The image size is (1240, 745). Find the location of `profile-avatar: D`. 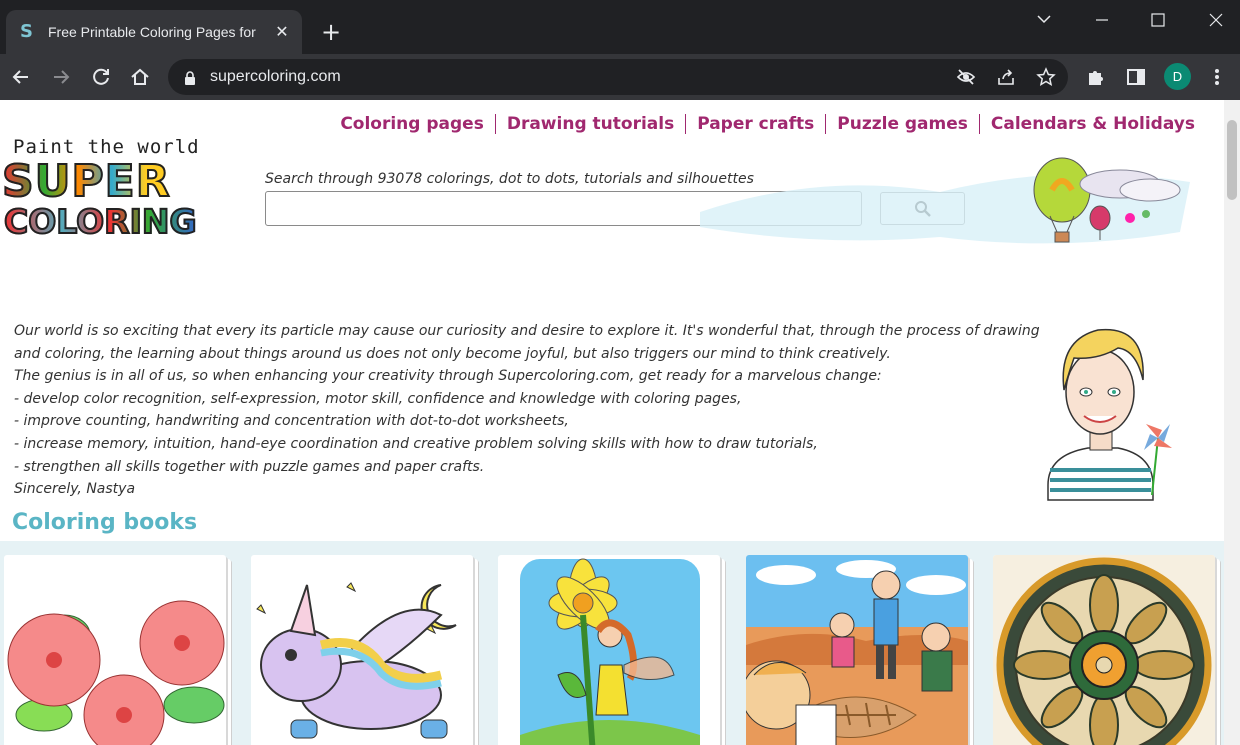

profile-avatar: D is located at coordinates (1177, 76).